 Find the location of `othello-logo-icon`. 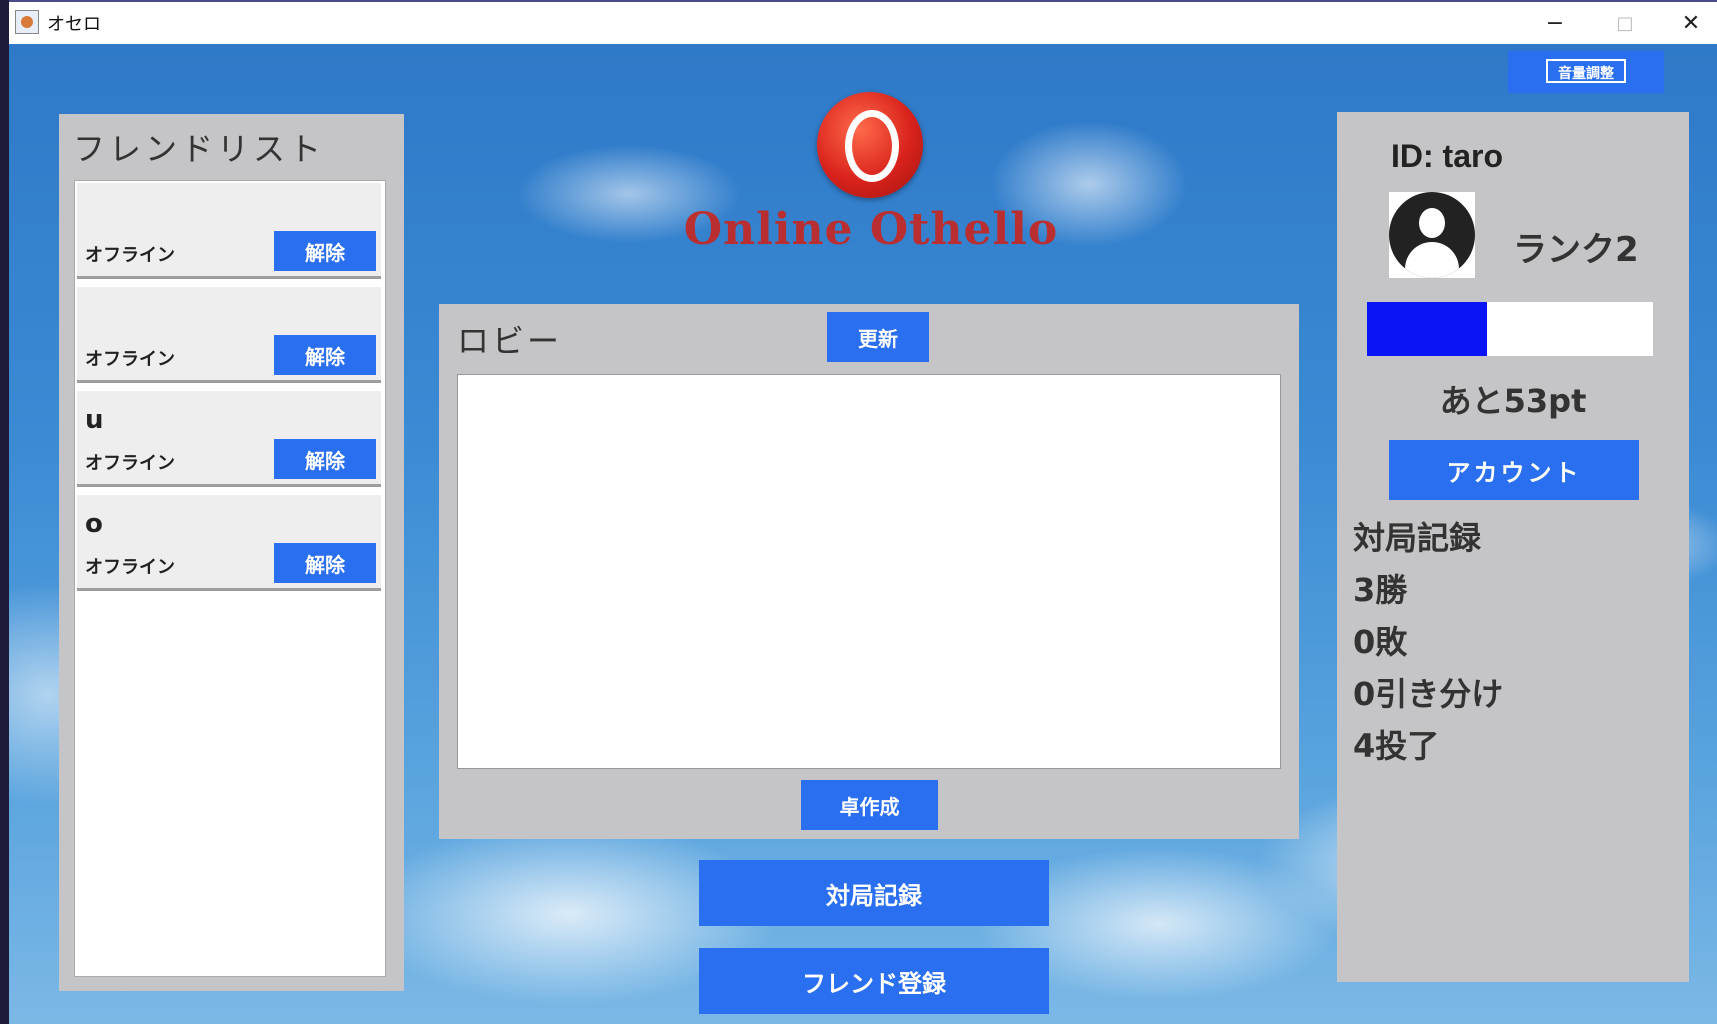

othello-logo-icon is located at coordinates (870, 145).